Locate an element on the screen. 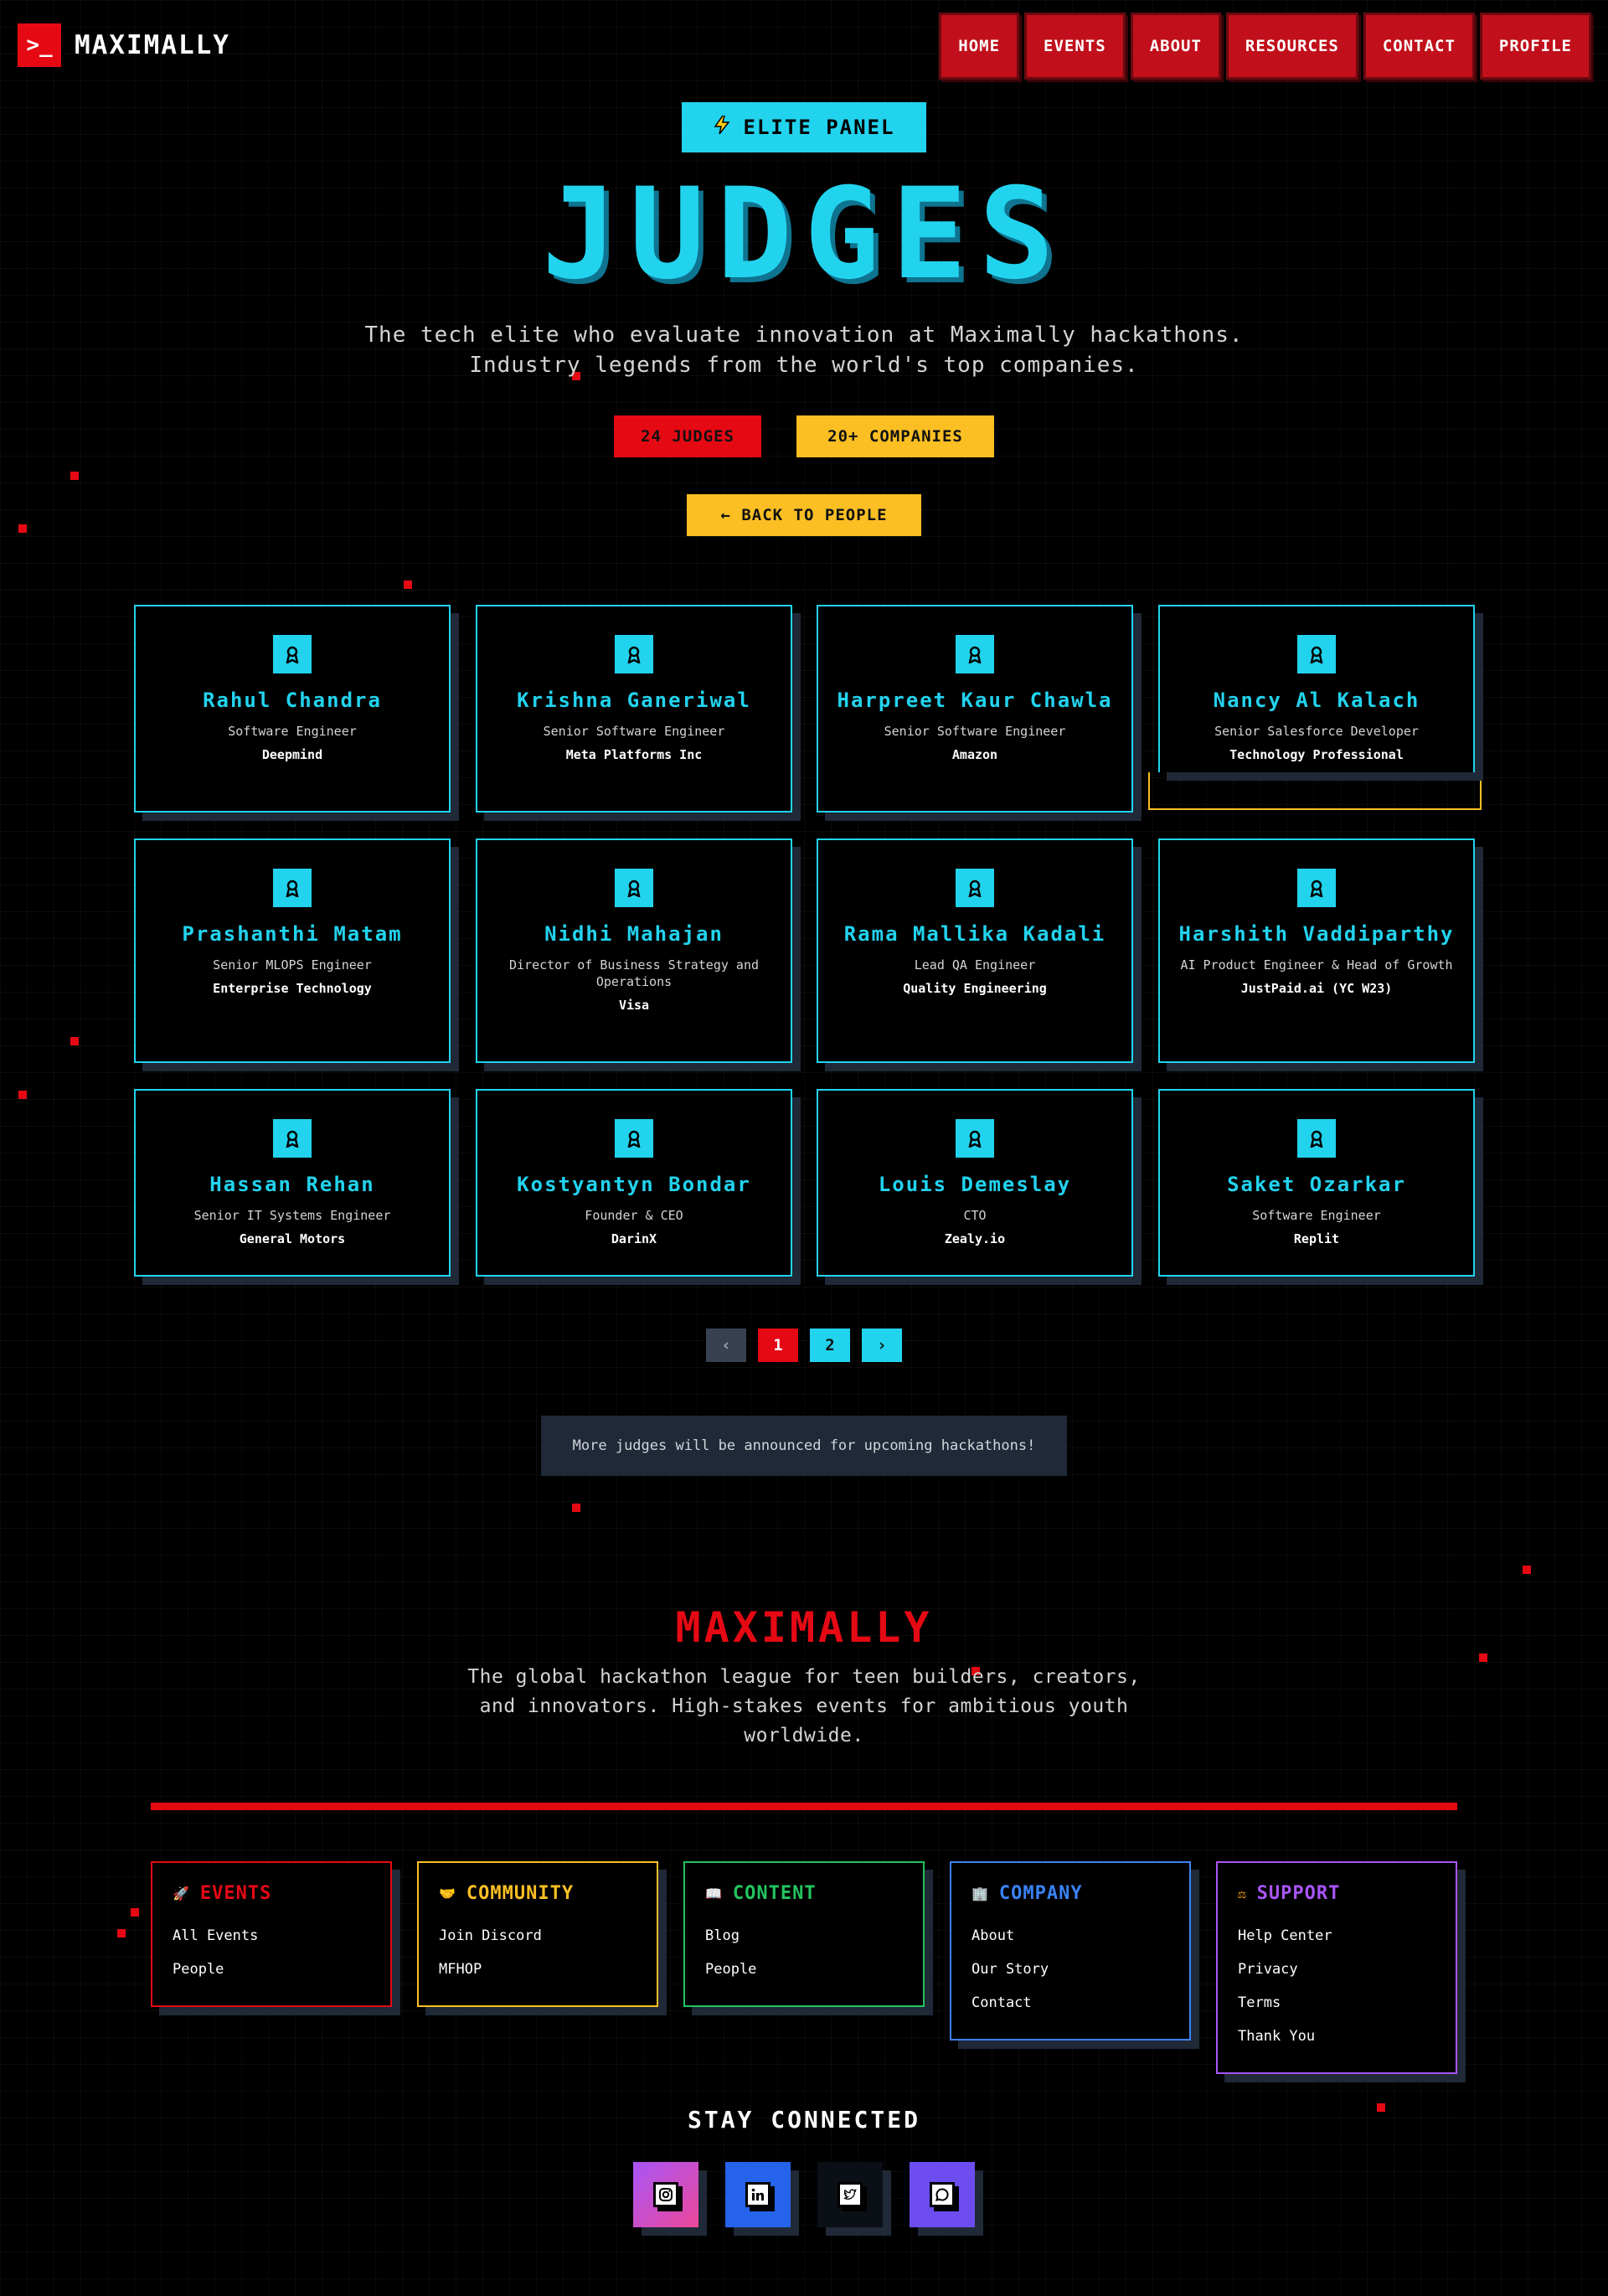  judge-card: Saket Ozarkar Software Engineer Replit is located at coordinates (1316, 1183).